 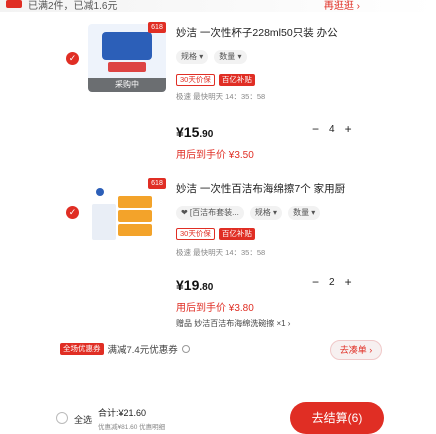 What do you see at coordinates (185, 349) in the screenshot?
I see `info-icon` at bounding box center [185, 349].